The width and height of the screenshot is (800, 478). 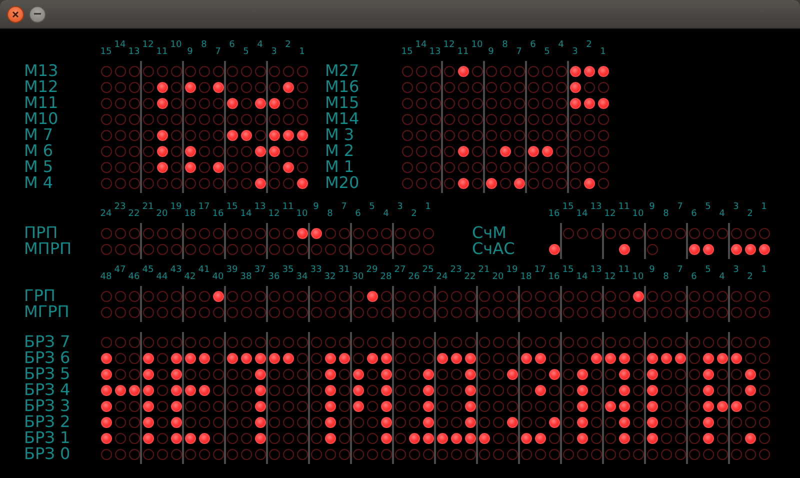 I want to click on register-label: БРЗ 5, so click(x=48, y=374).